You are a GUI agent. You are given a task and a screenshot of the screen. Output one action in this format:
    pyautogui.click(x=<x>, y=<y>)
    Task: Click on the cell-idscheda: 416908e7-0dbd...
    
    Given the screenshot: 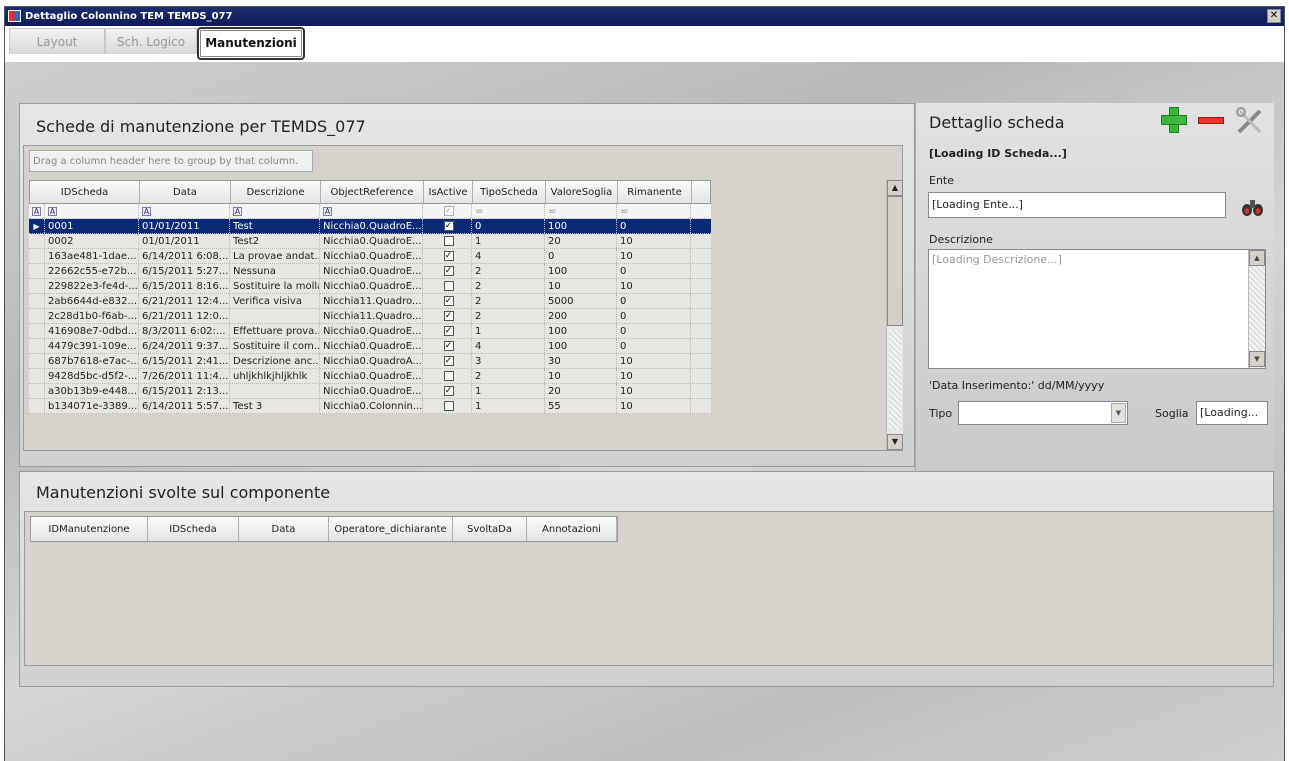 What is the action you would take?
    pyautogui.click(x=92, y=331)
    